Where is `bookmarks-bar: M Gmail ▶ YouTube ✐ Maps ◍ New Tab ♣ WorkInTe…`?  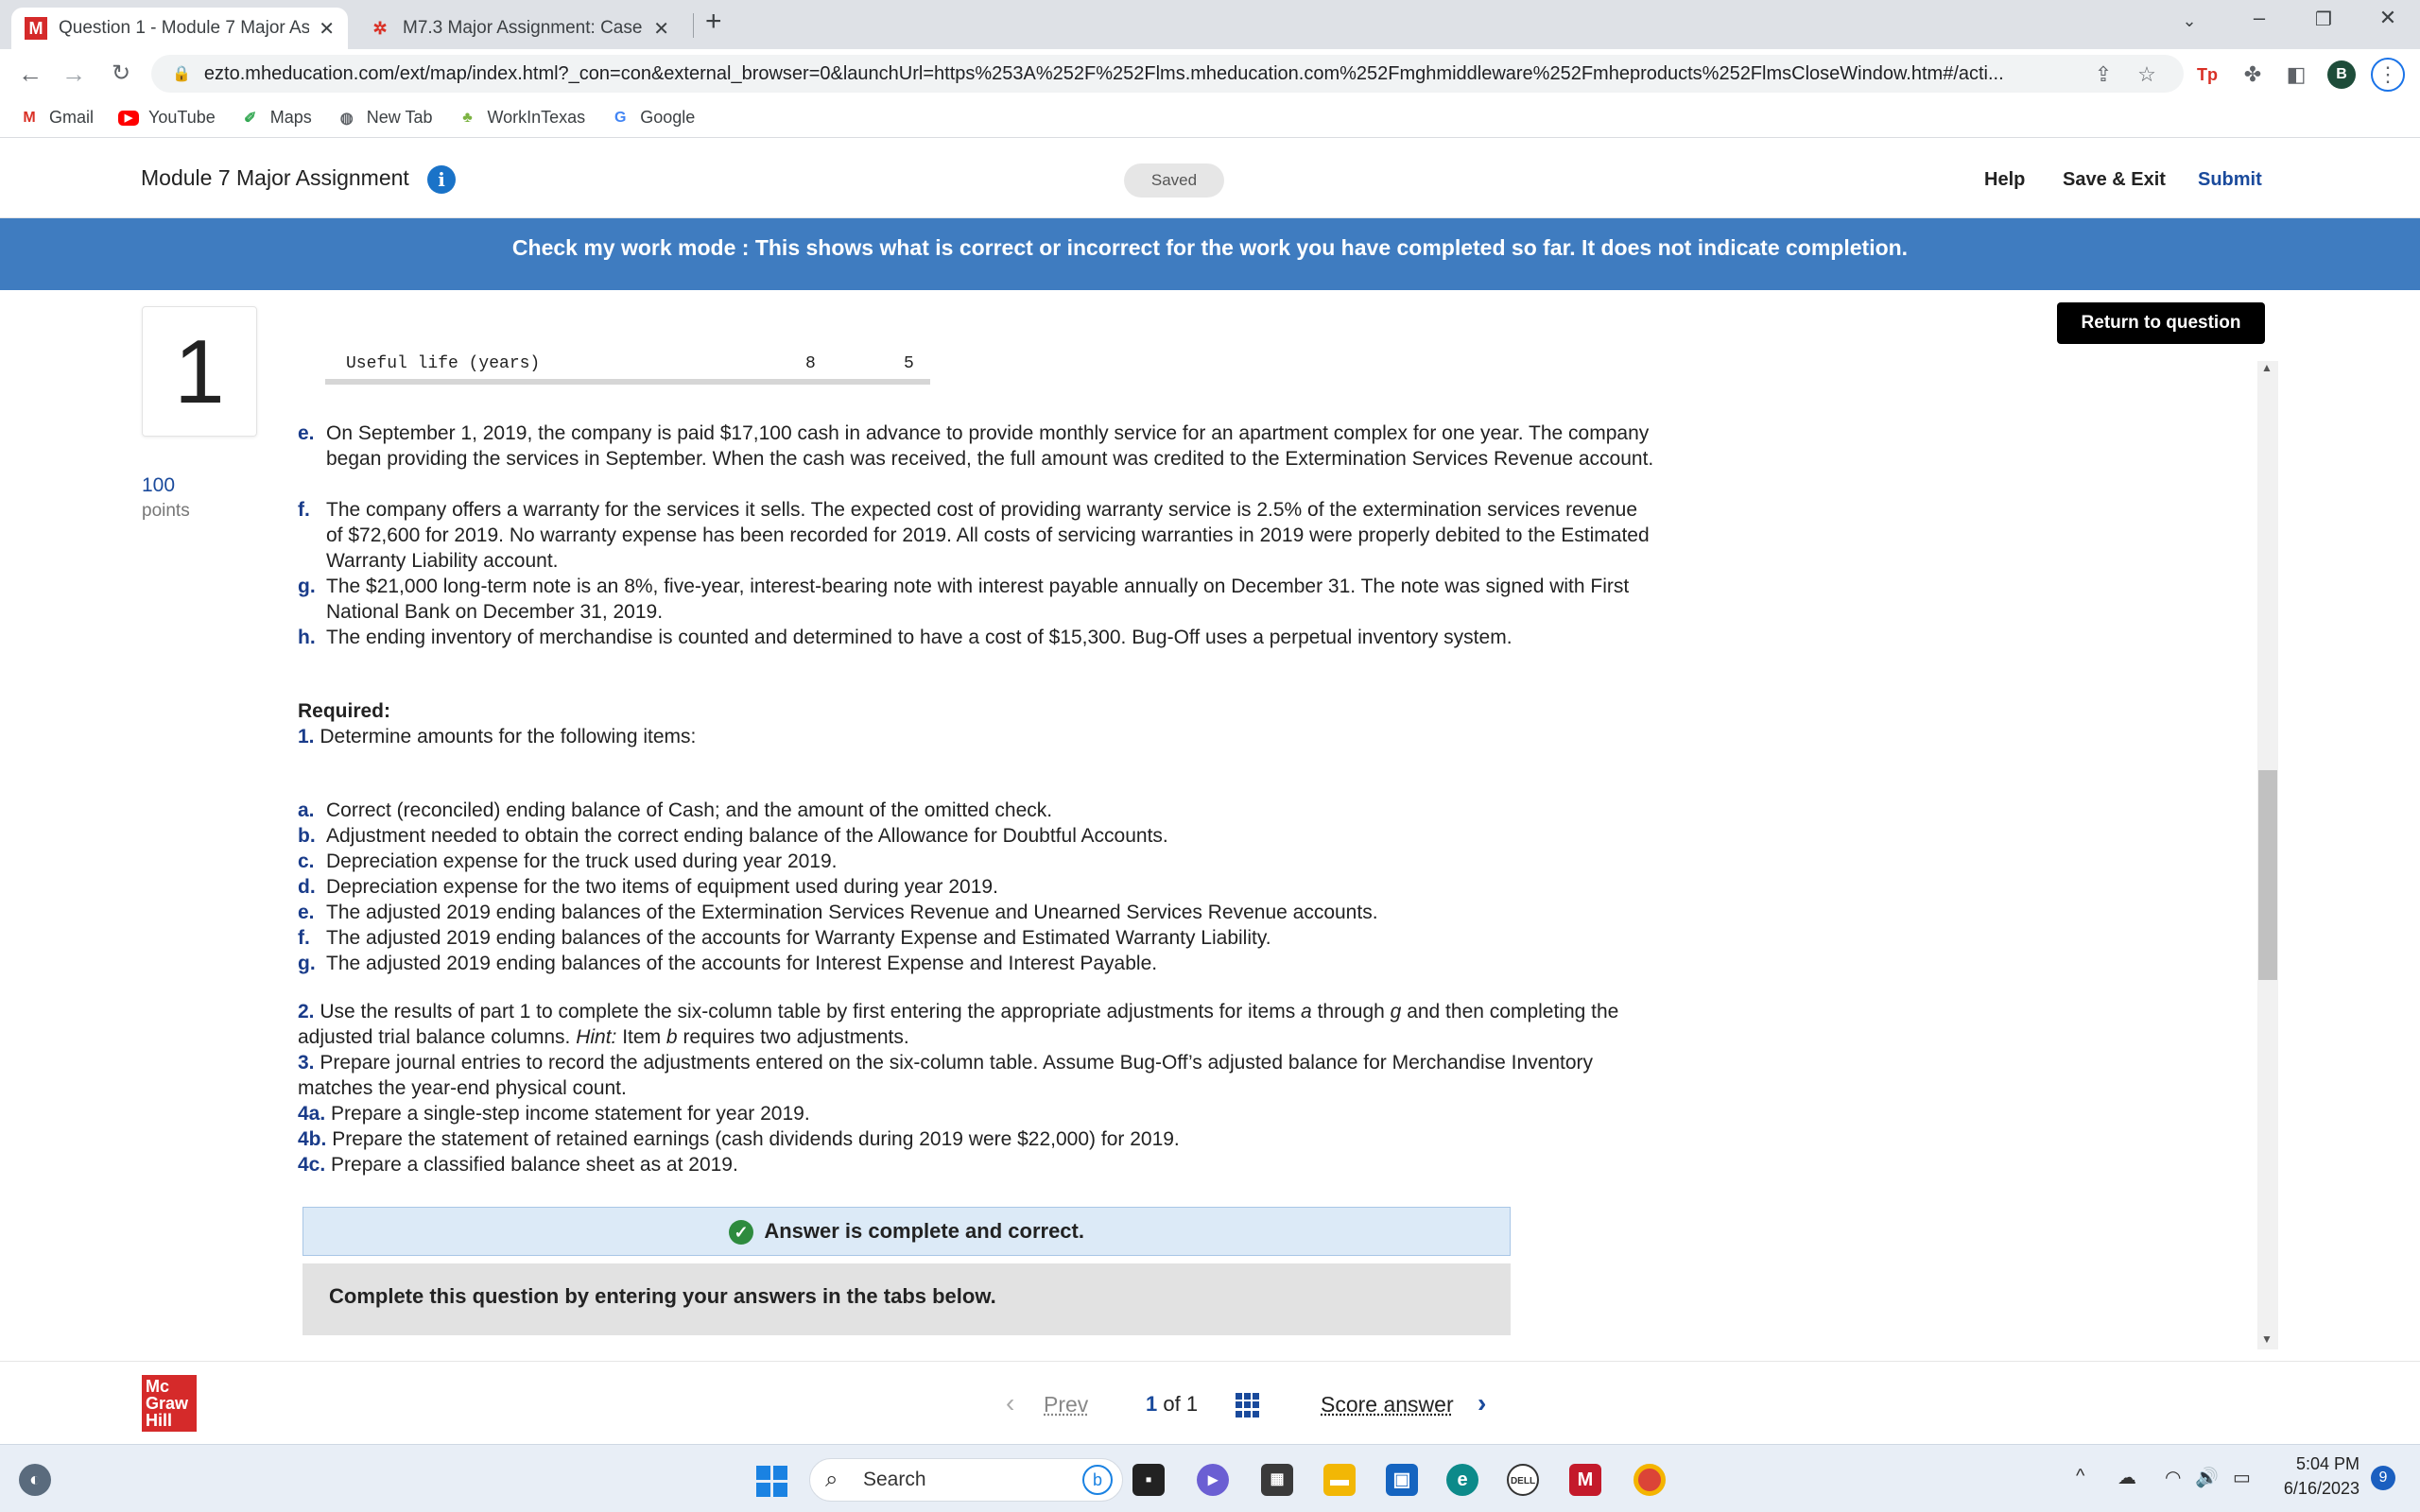
bookmarks-bar: M Gmail ▶ YouTube ✐ Maps ◍ New Tab ♣ WorkInTe… is located at coordinates (1210, 118).